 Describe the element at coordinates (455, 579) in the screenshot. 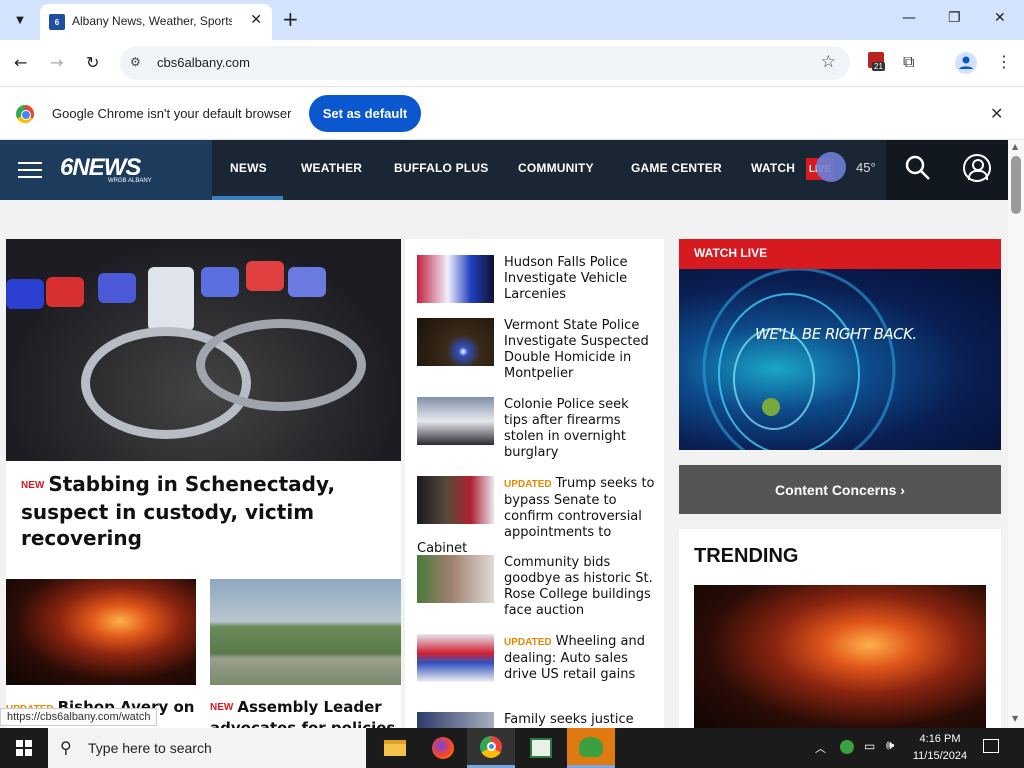

I see `college-building-thumbnail` at that location.